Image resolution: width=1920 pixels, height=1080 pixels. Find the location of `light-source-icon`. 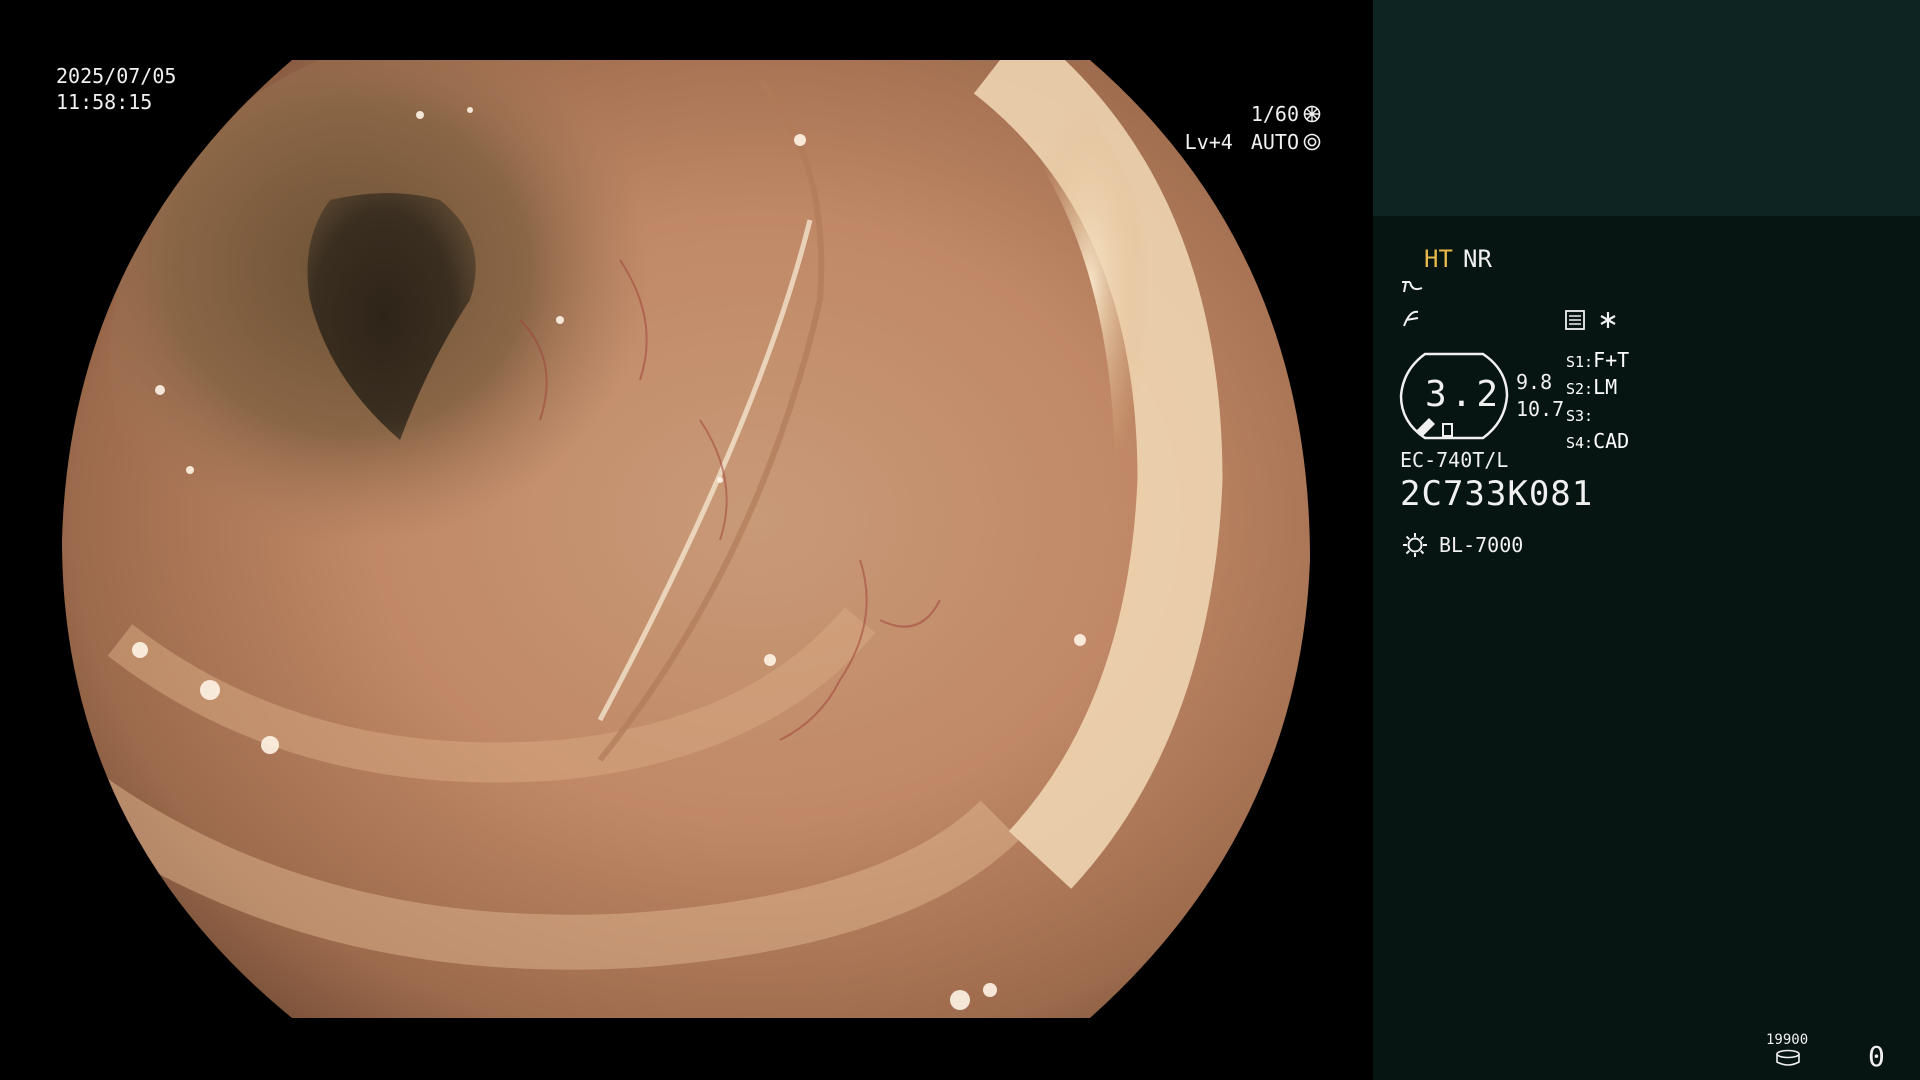

light-source-icon is located at coordinates (1415, 545).